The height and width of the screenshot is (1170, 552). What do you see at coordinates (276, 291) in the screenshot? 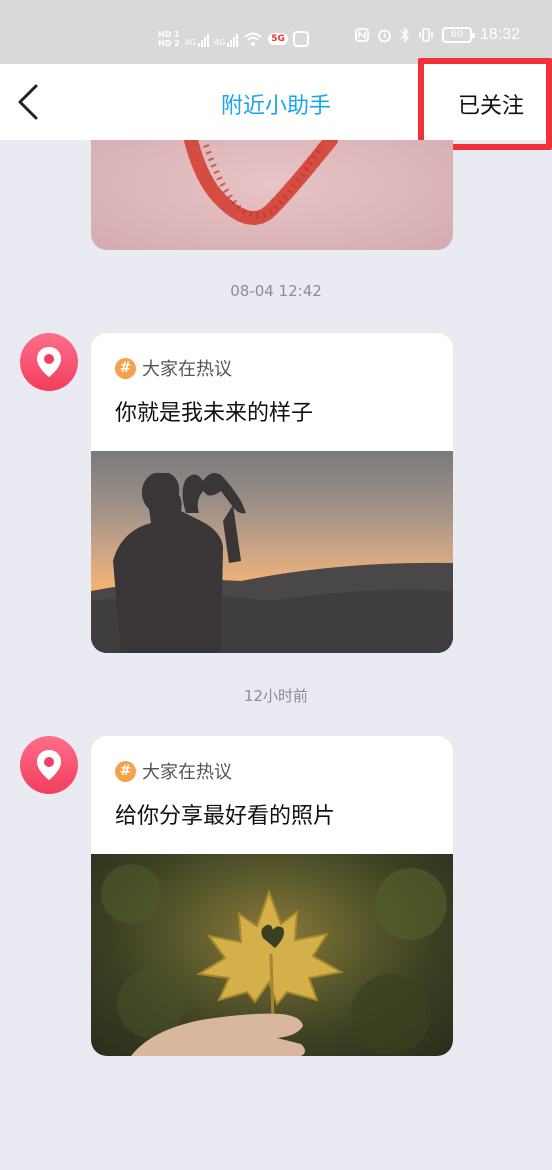
I see `message-timestamp: 08-04 12:42` at bounding box center [276, 291].